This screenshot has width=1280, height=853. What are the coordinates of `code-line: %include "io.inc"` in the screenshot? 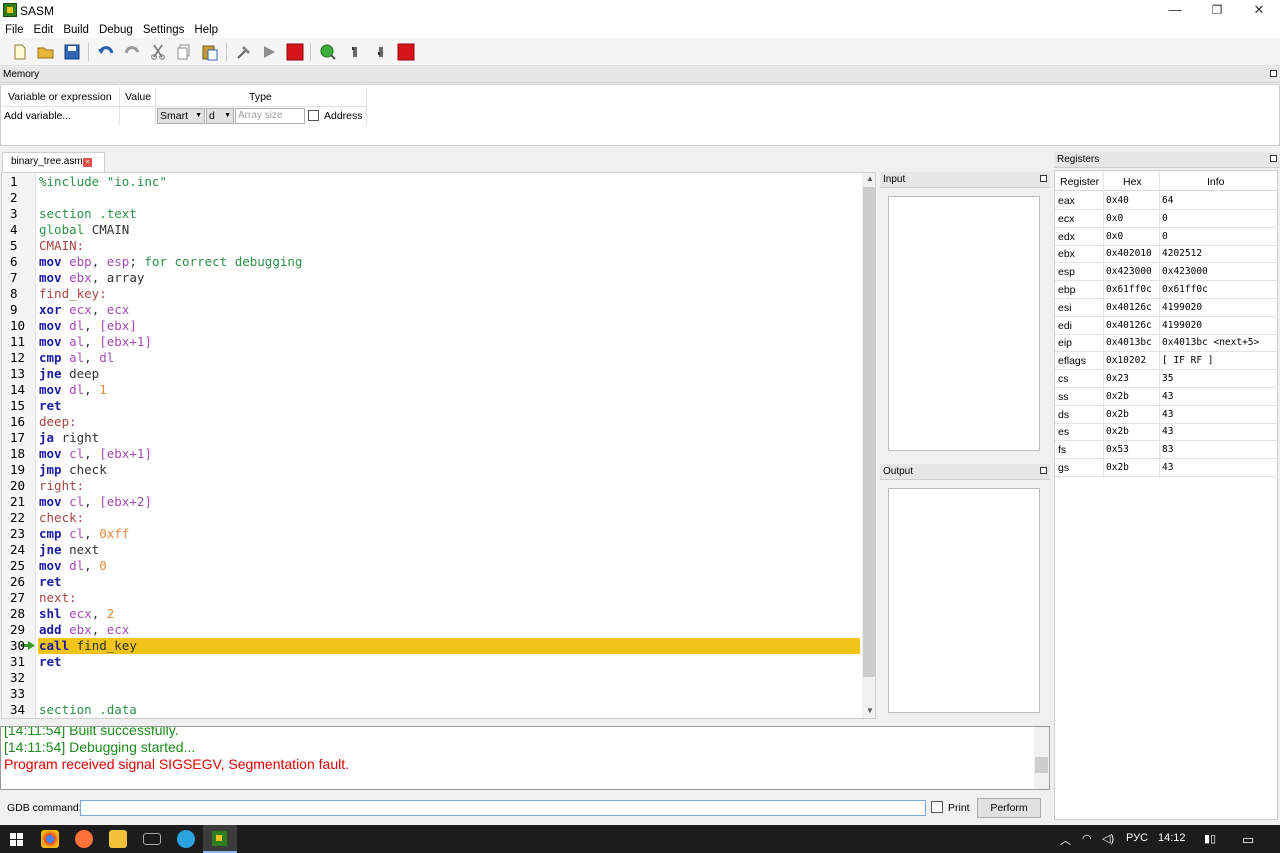 It's located at (103, 182).